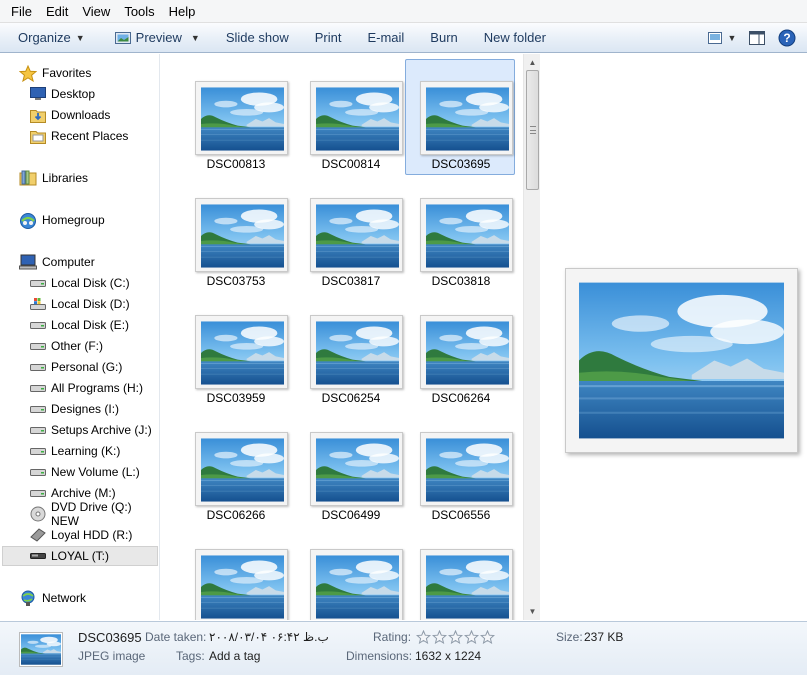 The image size is (807, 675). What do you see at coordinates (531, 337) in the screenshot?
I see `vertical-scrollbar: ▲ ▼` at bounding box center [531, 337].